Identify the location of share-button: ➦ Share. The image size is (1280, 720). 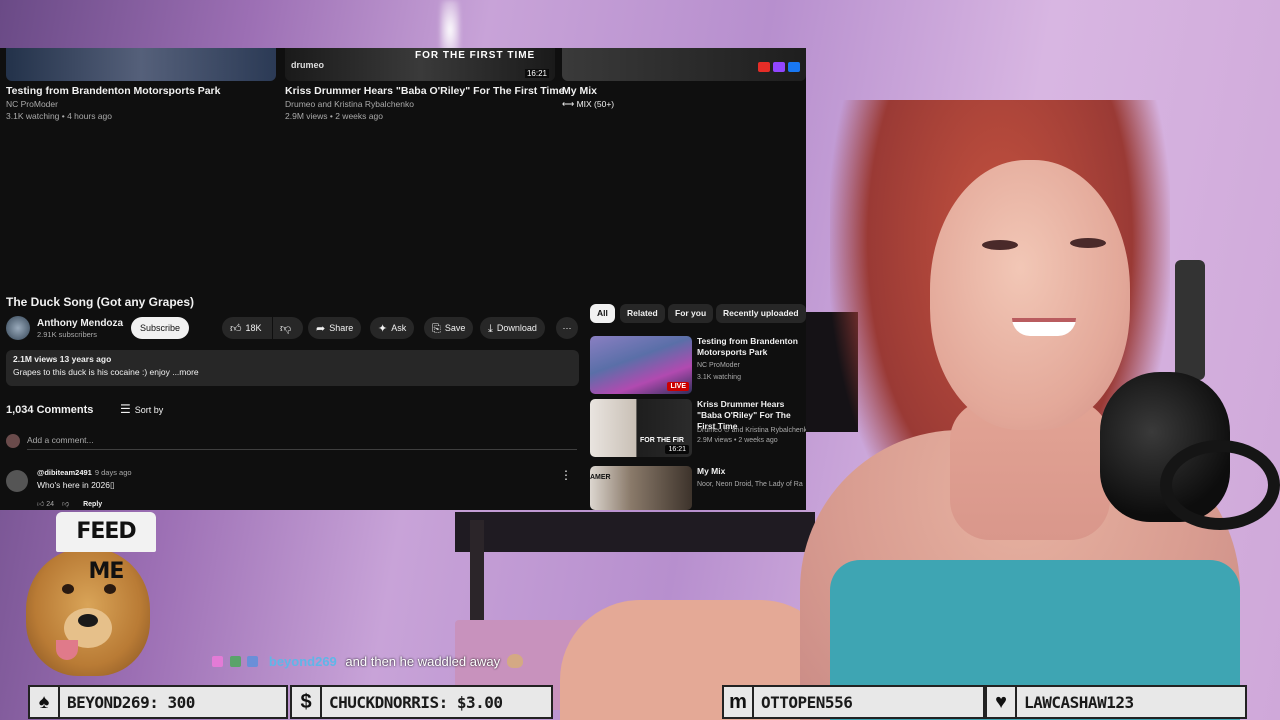
(335, 328).